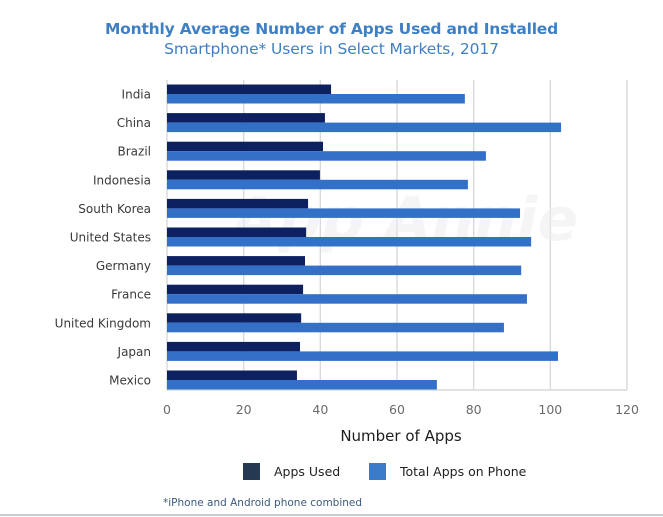  I want to click on bar-apps-used-china, so click(246, 118).